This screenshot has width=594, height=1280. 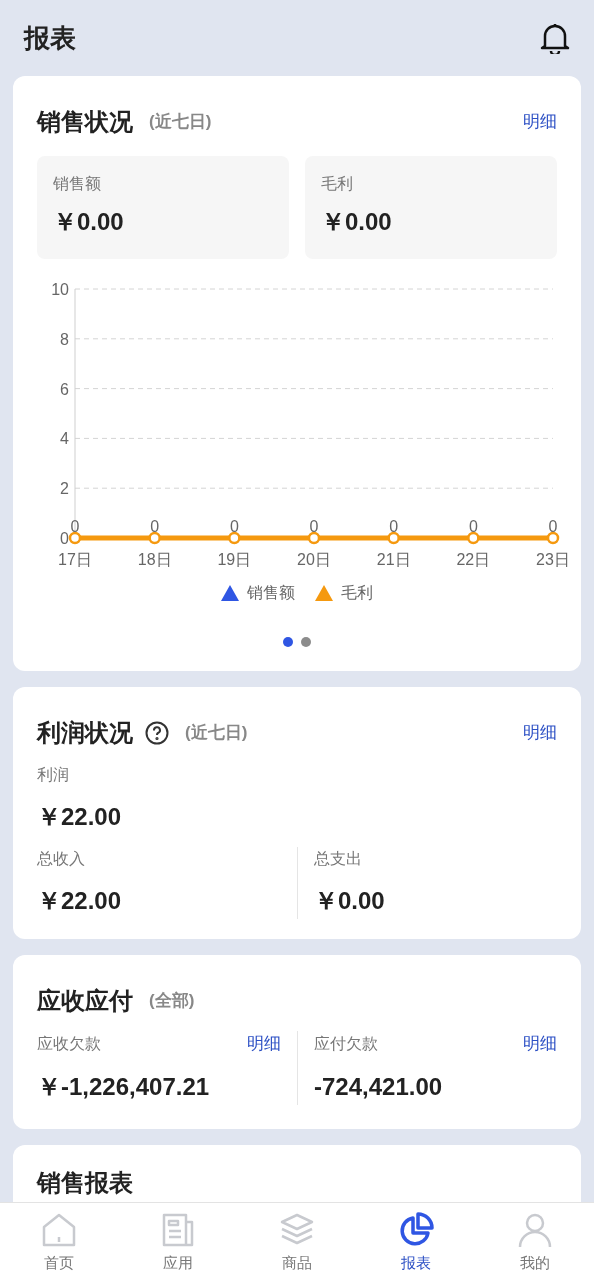 I want to click on y-tick-label: 8, so click(x=64, y=339).